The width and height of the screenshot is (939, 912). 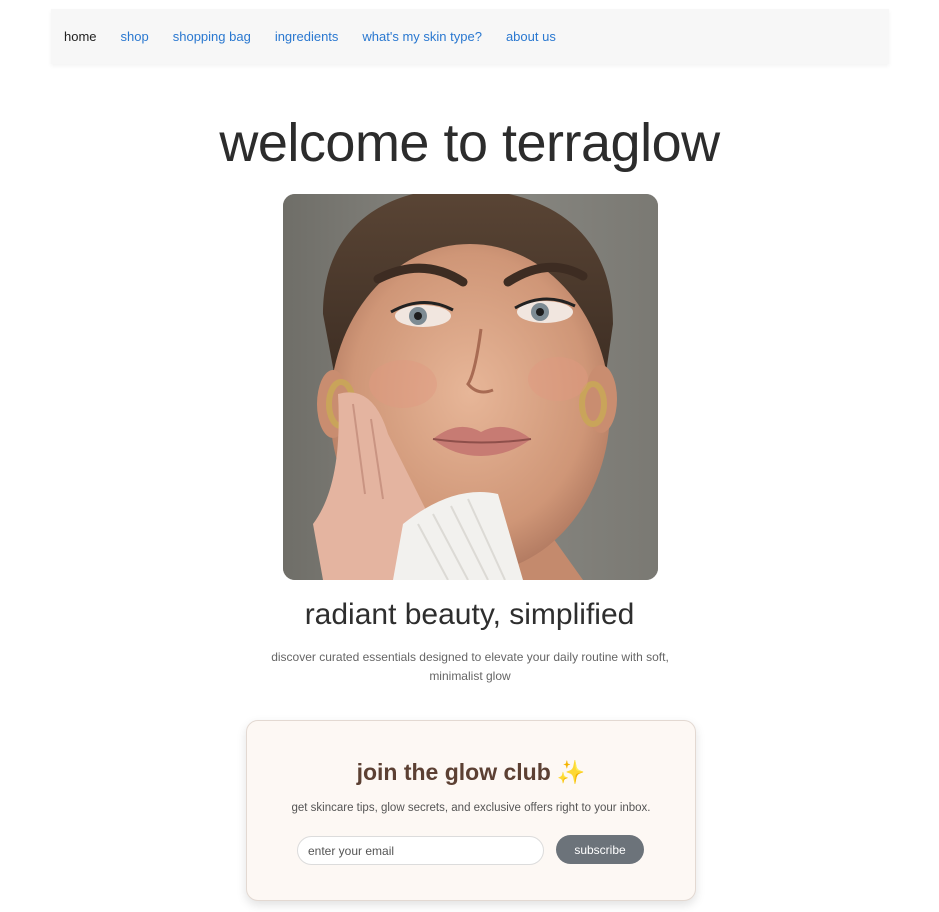 I want to click on nav-home: home, so click(x=80, y=36).